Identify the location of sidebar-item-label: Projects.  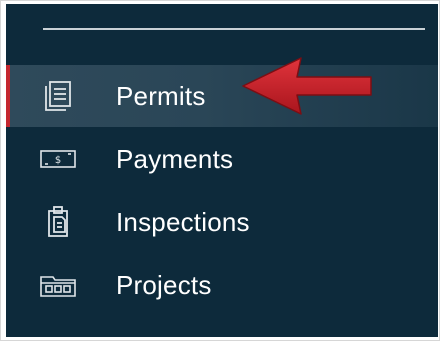
(164, 285).